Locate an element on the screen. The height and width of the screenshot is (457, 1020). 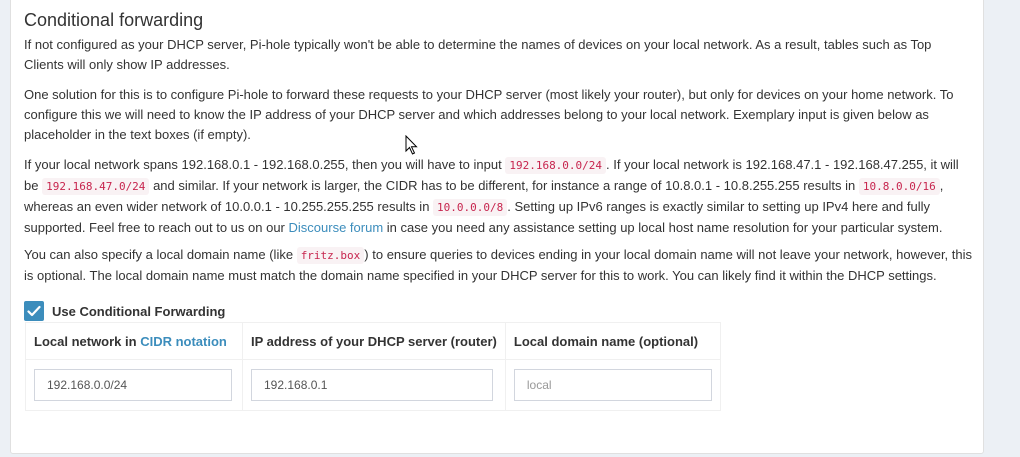
header-domain-name: Local domain name (optional) is located at coordinates (612, 341).